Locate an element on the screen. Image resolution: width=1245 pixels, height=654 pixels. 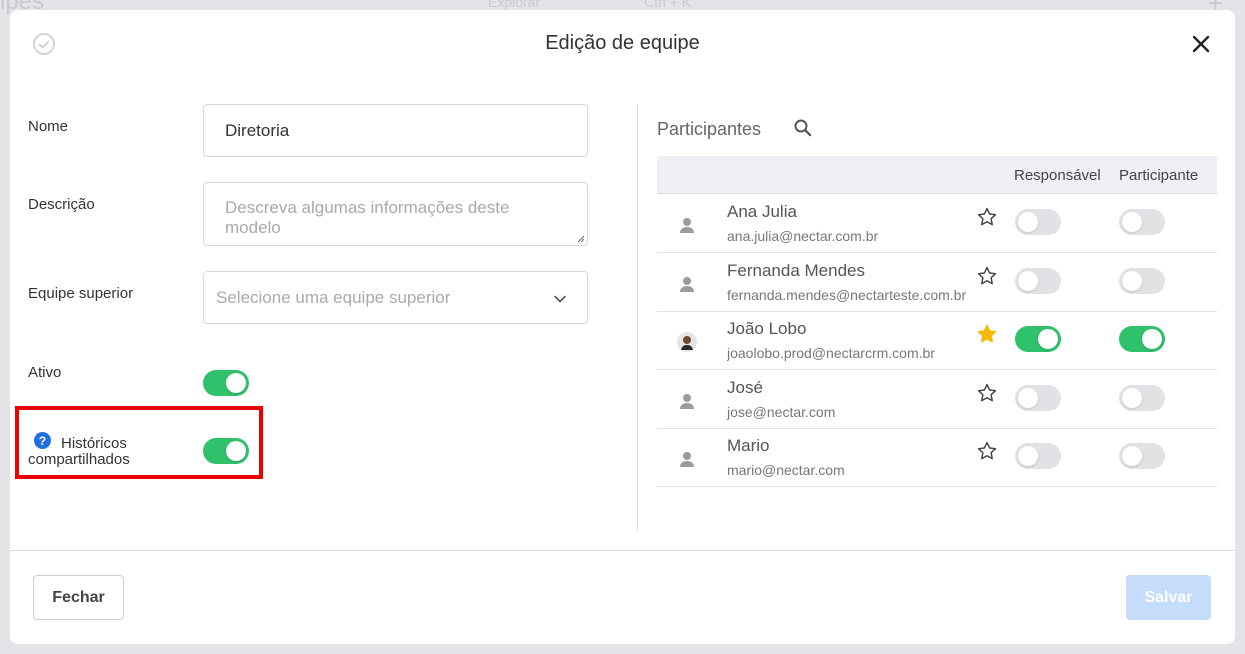
column-divider is located at coordinates (637, 317).